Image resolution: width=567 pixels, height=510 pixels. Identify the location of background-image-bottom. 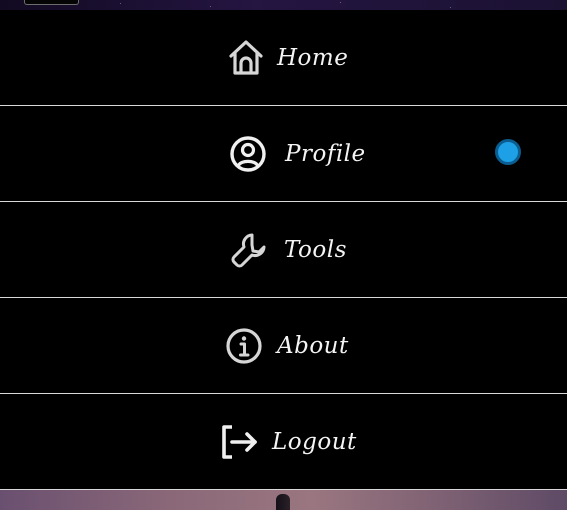
(283, 500).